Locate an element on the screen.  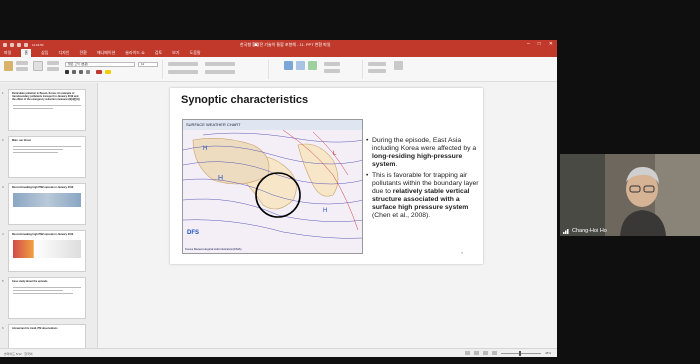
smartart-icon is located at coordinates (220, 72).